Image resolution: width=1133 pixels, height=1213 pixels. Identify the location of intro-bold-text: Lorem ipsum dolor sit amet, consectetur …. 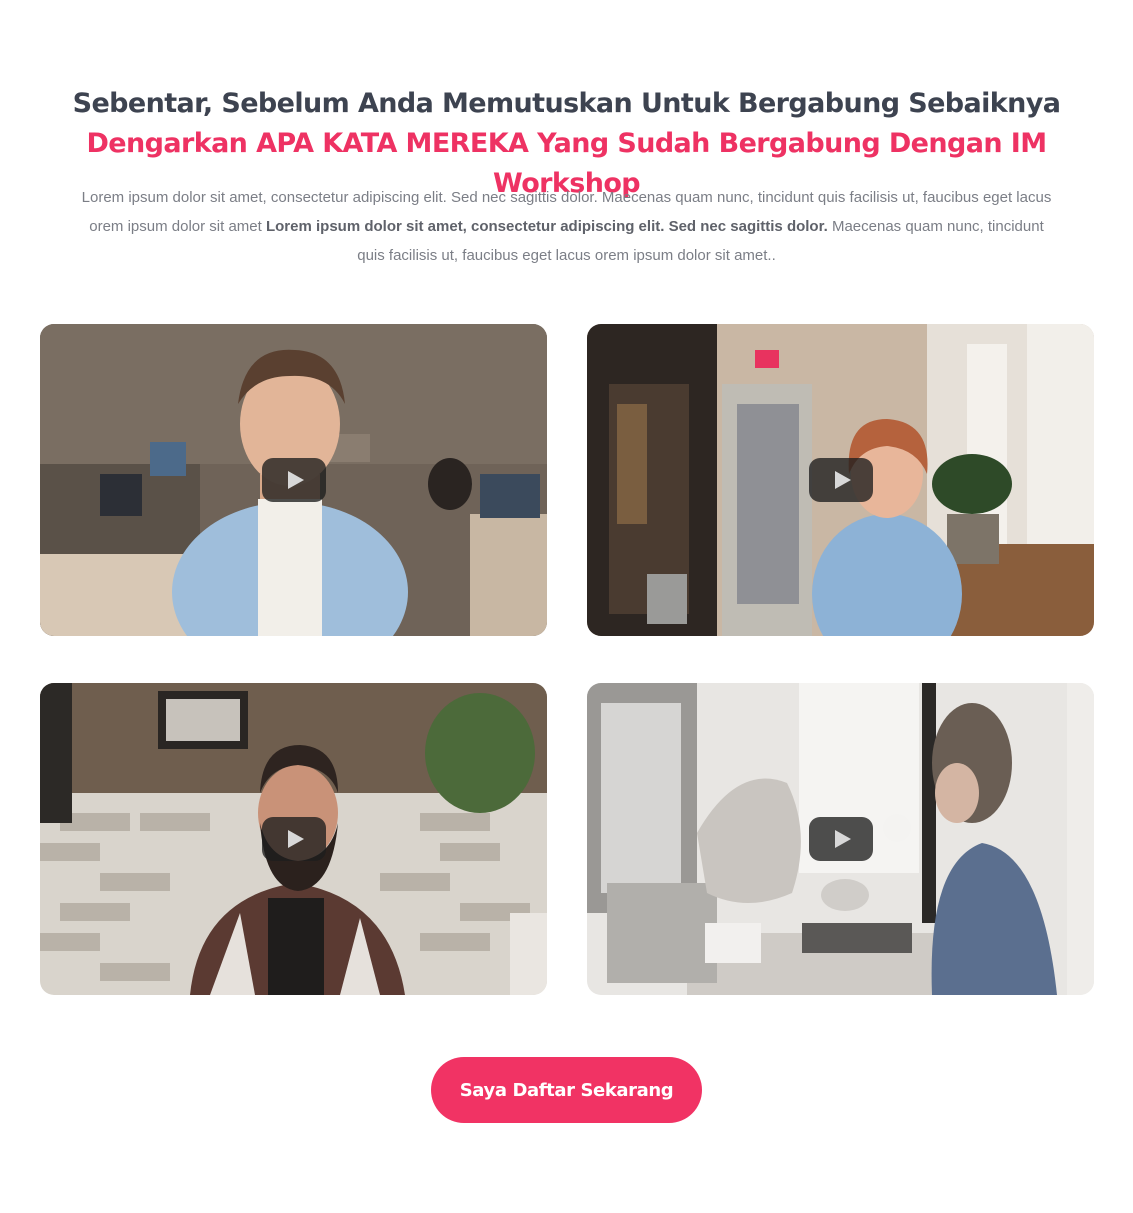
(546, 226).